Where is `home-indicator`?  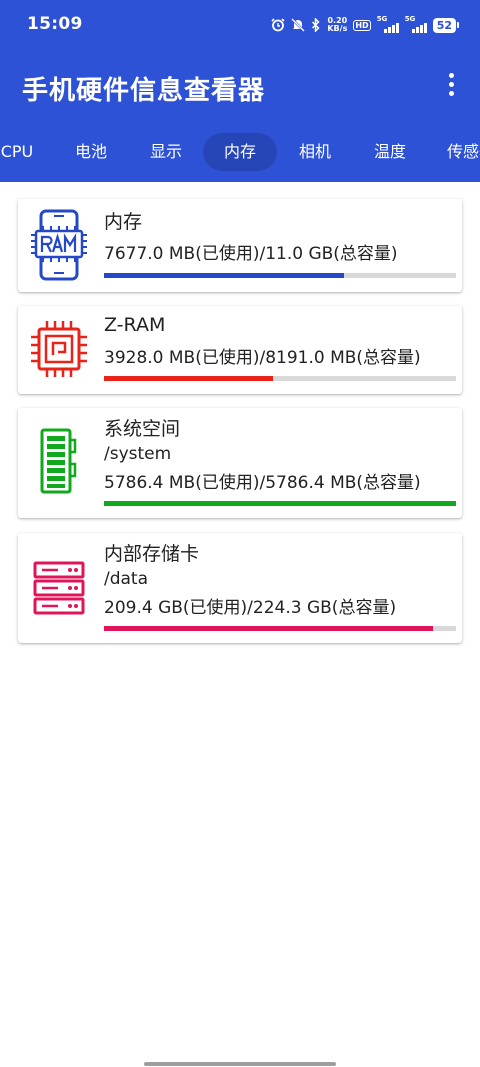 home-indicator is located at coordinates (240, 1064).